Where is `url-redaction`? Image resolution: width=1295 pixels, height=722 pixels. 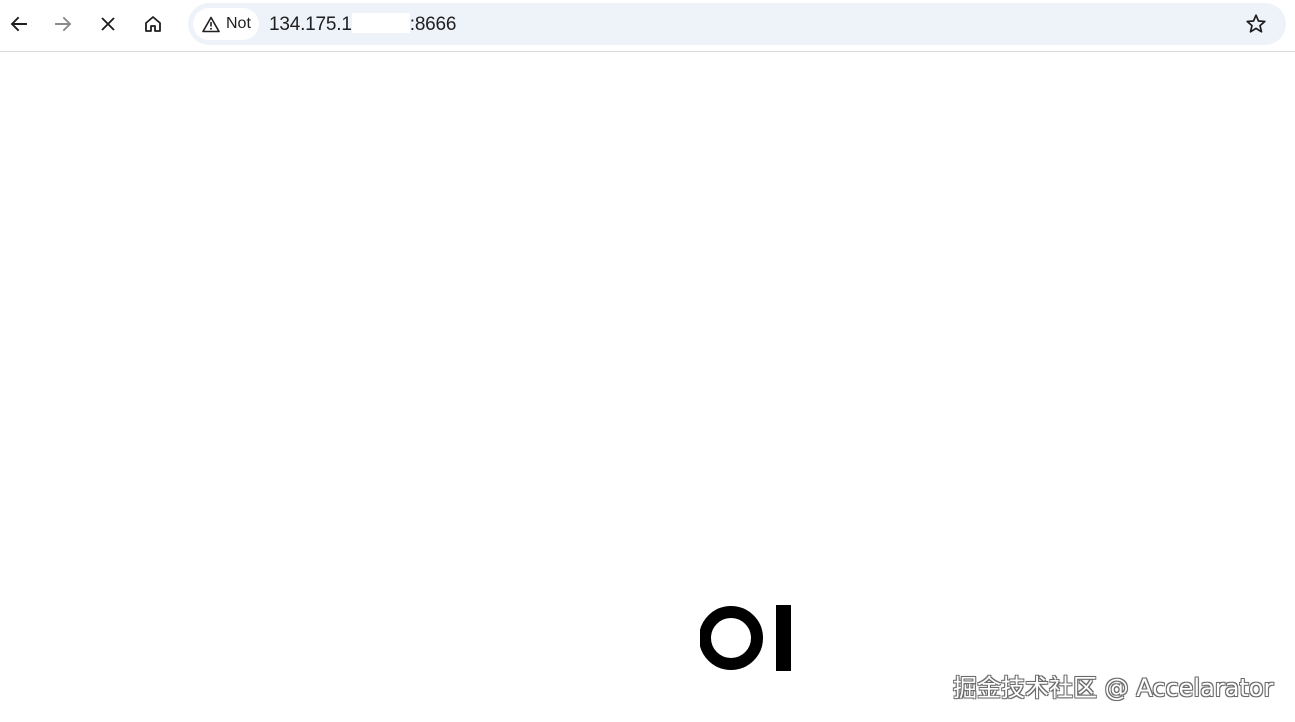 url-redaction is located at coordinates (380, 23).